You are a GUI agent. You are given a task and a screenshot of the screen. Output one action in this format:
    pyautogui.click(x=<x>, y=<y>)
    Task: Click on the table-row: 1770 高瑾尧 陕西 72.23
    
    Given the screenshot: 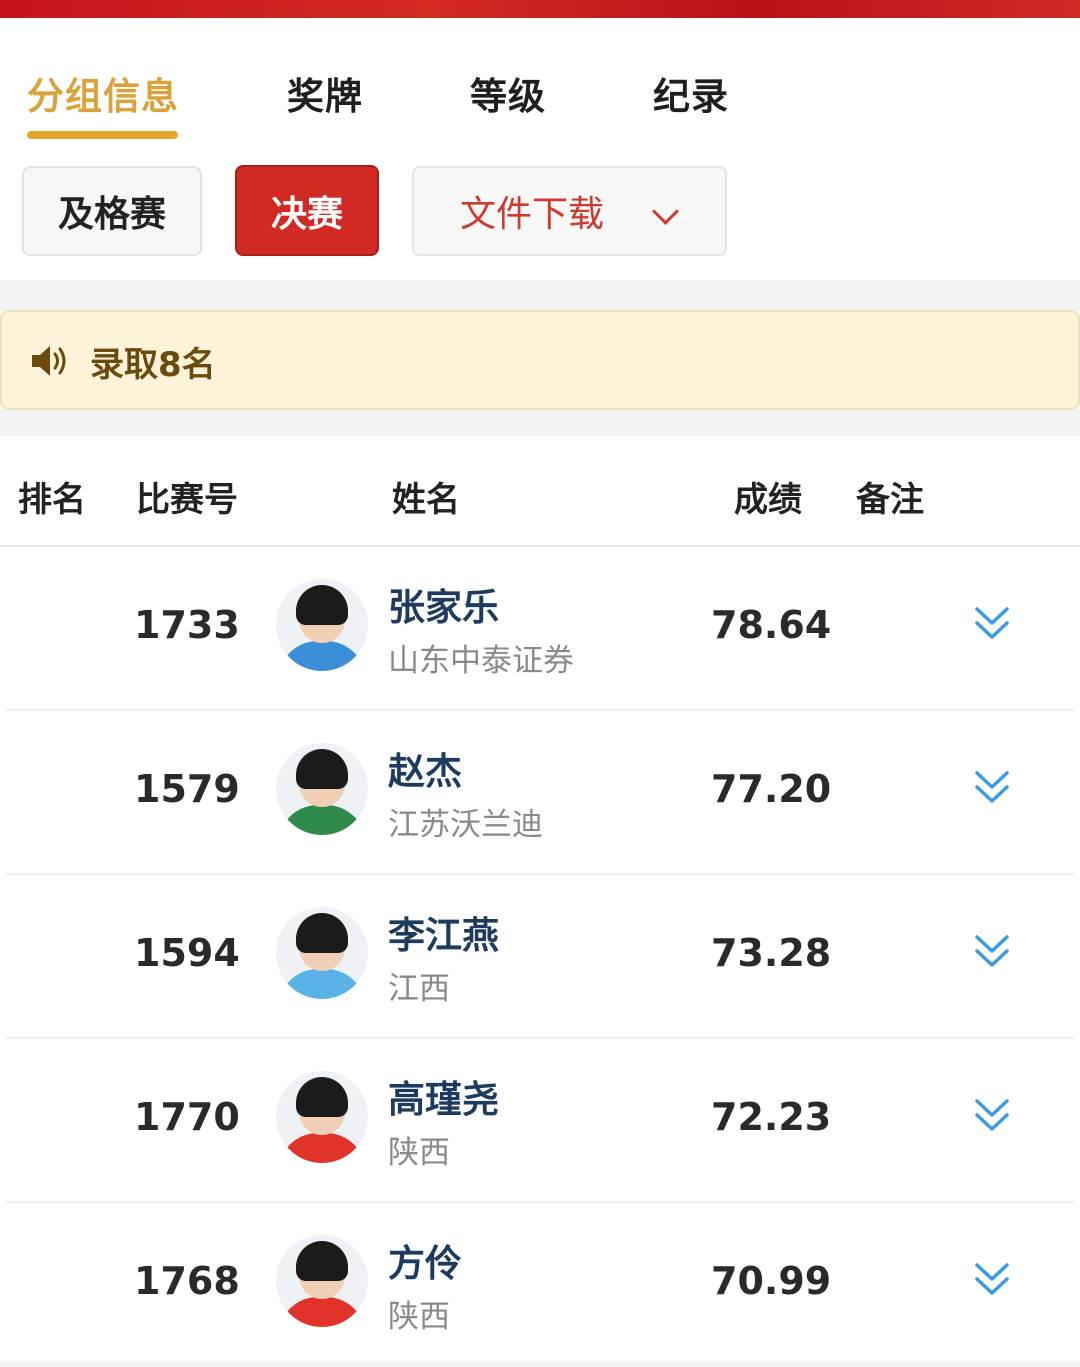 What is the action you would take?
    pyautogui.click(x=540, y=1121)
    